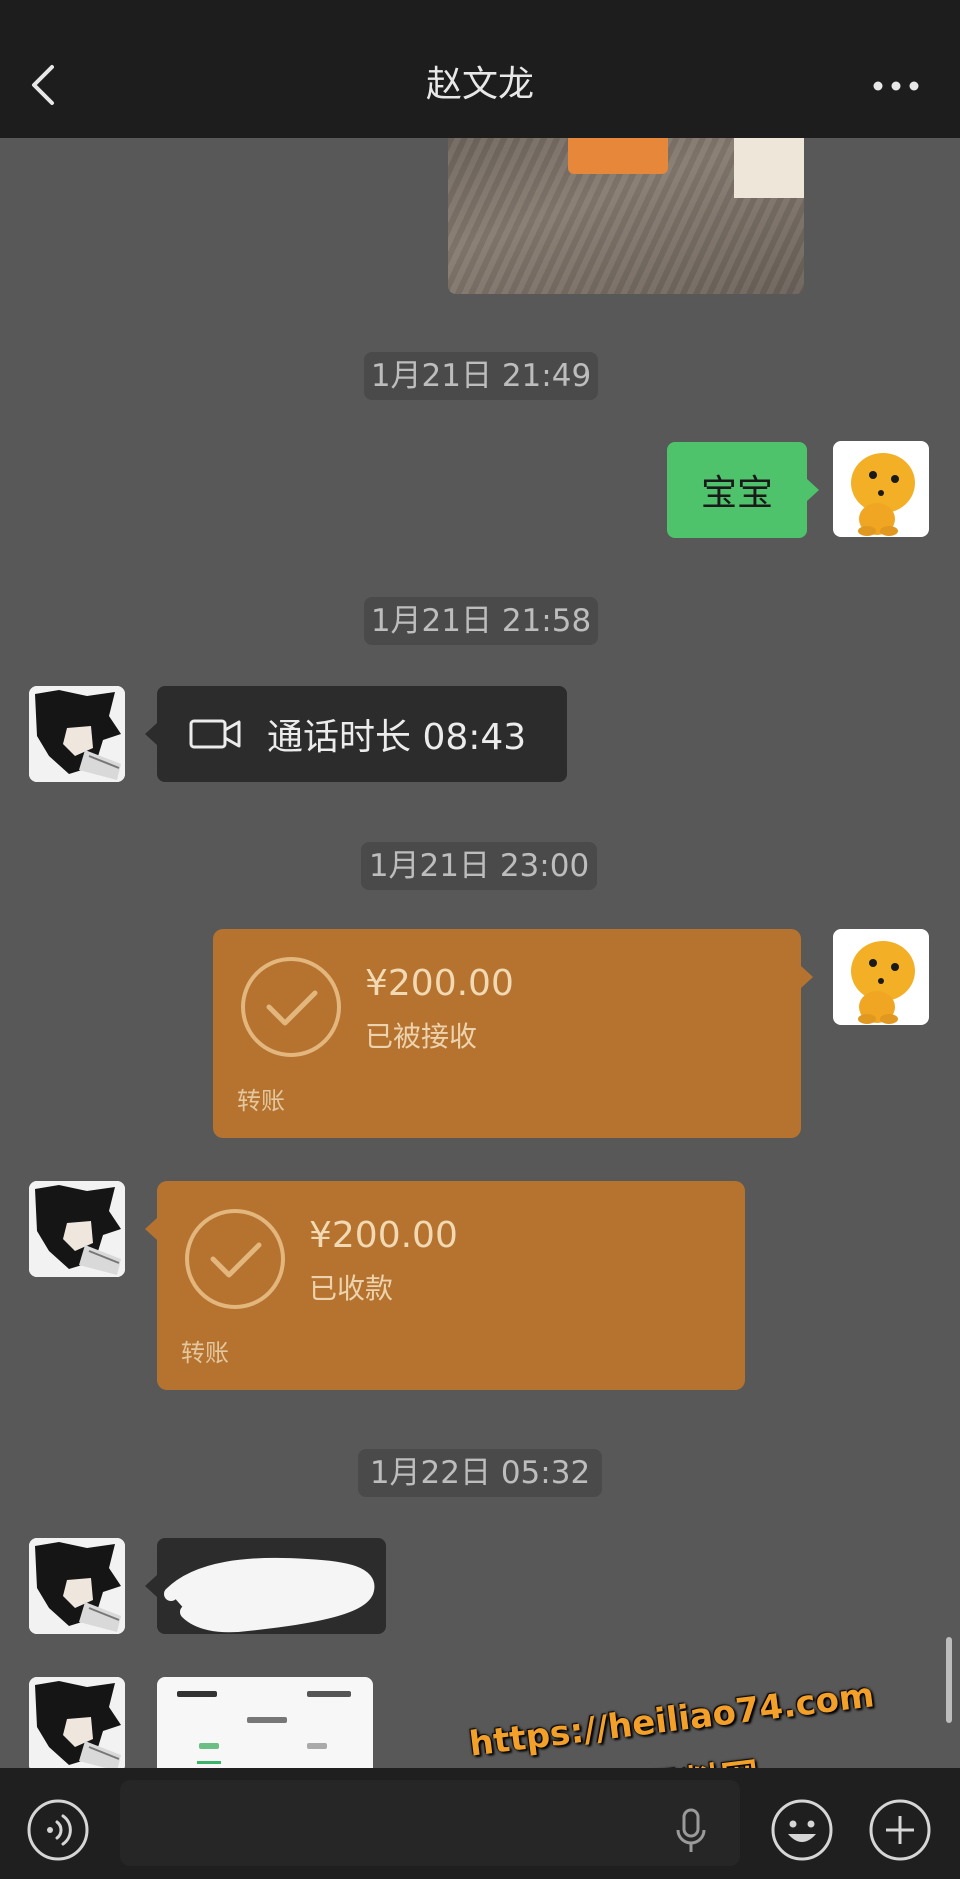 The width and height of the screenshot is (960, 1879). I want to click on call-record-bubble: 通话时长 08:43, so click(362, 734).